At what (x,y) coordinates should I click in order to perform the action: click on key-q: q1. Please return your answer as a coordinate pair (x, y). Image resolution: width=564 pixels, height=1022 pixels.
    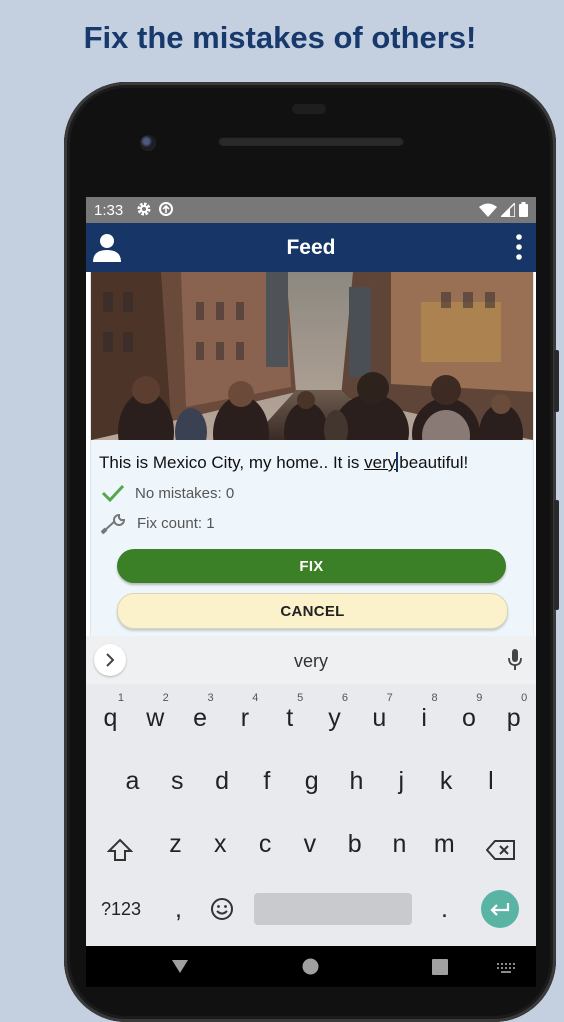
    Looking at the image, I should click on (110, 718).